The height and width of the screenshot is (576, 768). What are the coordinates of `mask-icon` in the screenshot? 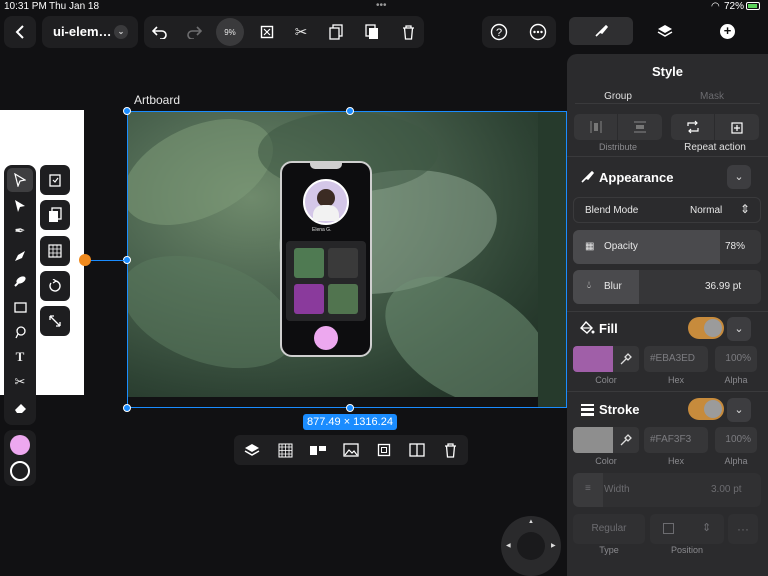 It's located at (417, 450).